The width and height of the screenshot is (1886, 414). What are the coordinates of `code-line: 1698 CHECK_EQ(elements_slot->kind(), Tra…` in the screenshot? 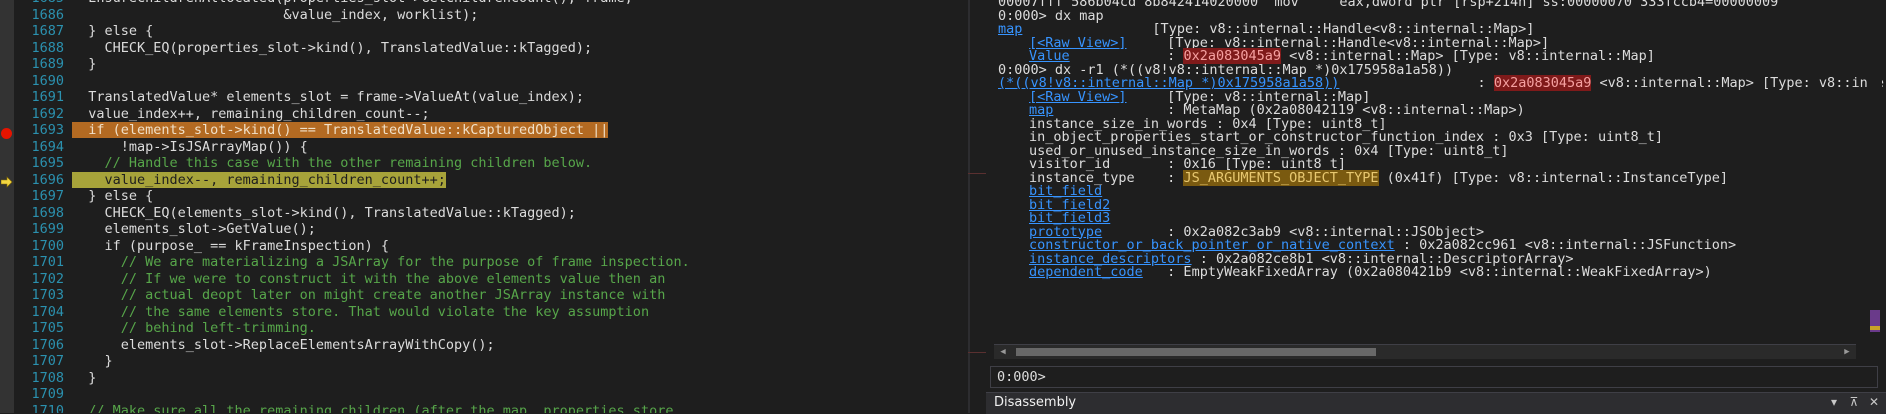 It's located at (295, 213).